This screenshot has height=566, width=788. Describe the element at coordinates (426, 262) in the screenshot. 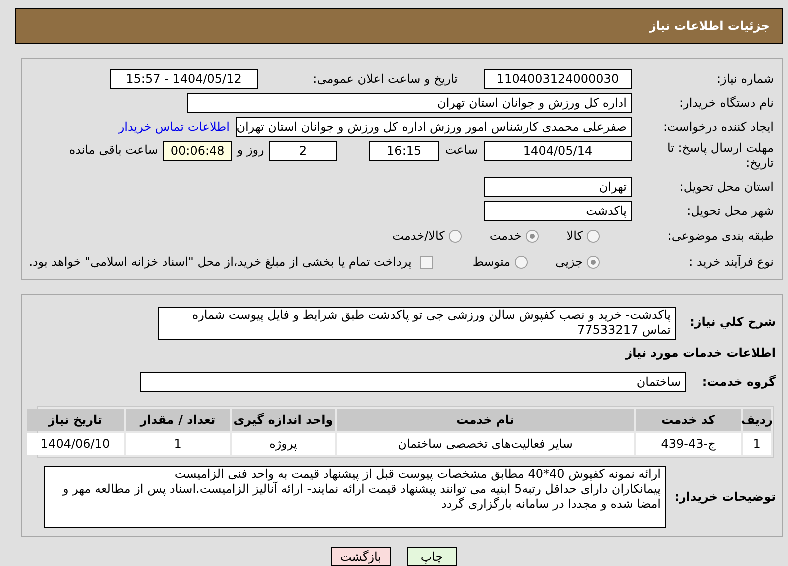

I see `checkbox` at that location.